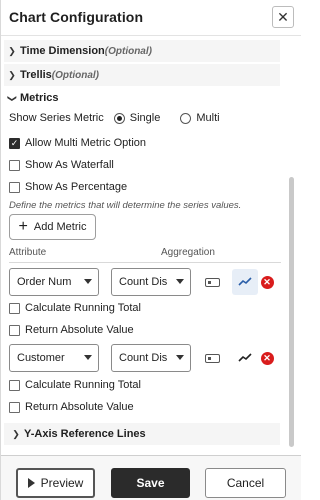 The image size is (320, 500). What do you see at coordinates (85, 434) in the screenshot?
I see `section-label: Y-Axis Reference Lines` at bounding box center [85, 434].